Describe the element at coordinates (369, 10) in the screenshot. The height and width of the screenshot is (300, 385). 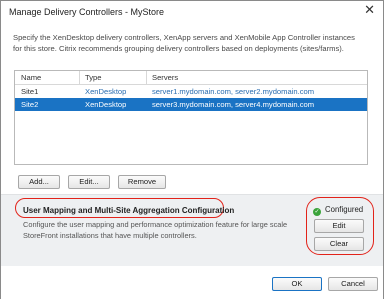
I see `close-icon: ✕` at that location.